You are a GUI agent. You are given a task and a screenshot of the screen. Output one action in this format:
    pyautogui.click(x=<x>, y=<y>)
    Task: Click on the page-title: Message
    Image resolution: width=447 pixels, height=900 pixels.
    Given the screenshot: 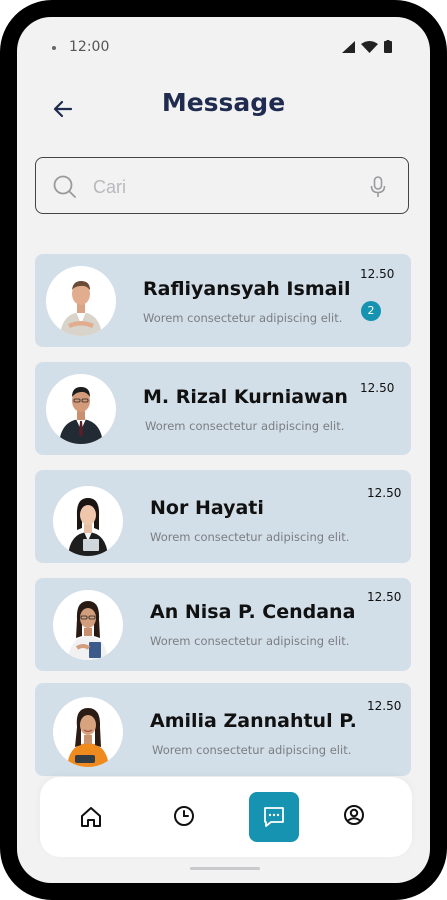 What is the action you would take?
    pyautogui.click(x=223, y=102)
    